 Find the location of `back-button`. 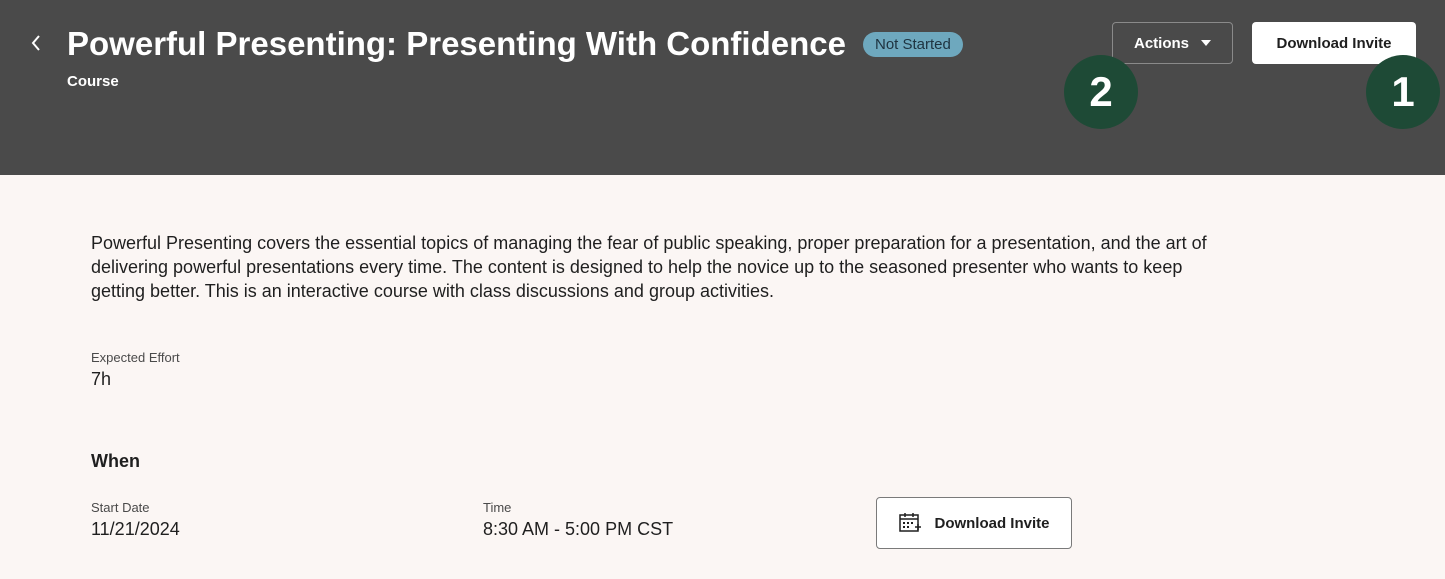

back-button is located at coordinates (36, 43).